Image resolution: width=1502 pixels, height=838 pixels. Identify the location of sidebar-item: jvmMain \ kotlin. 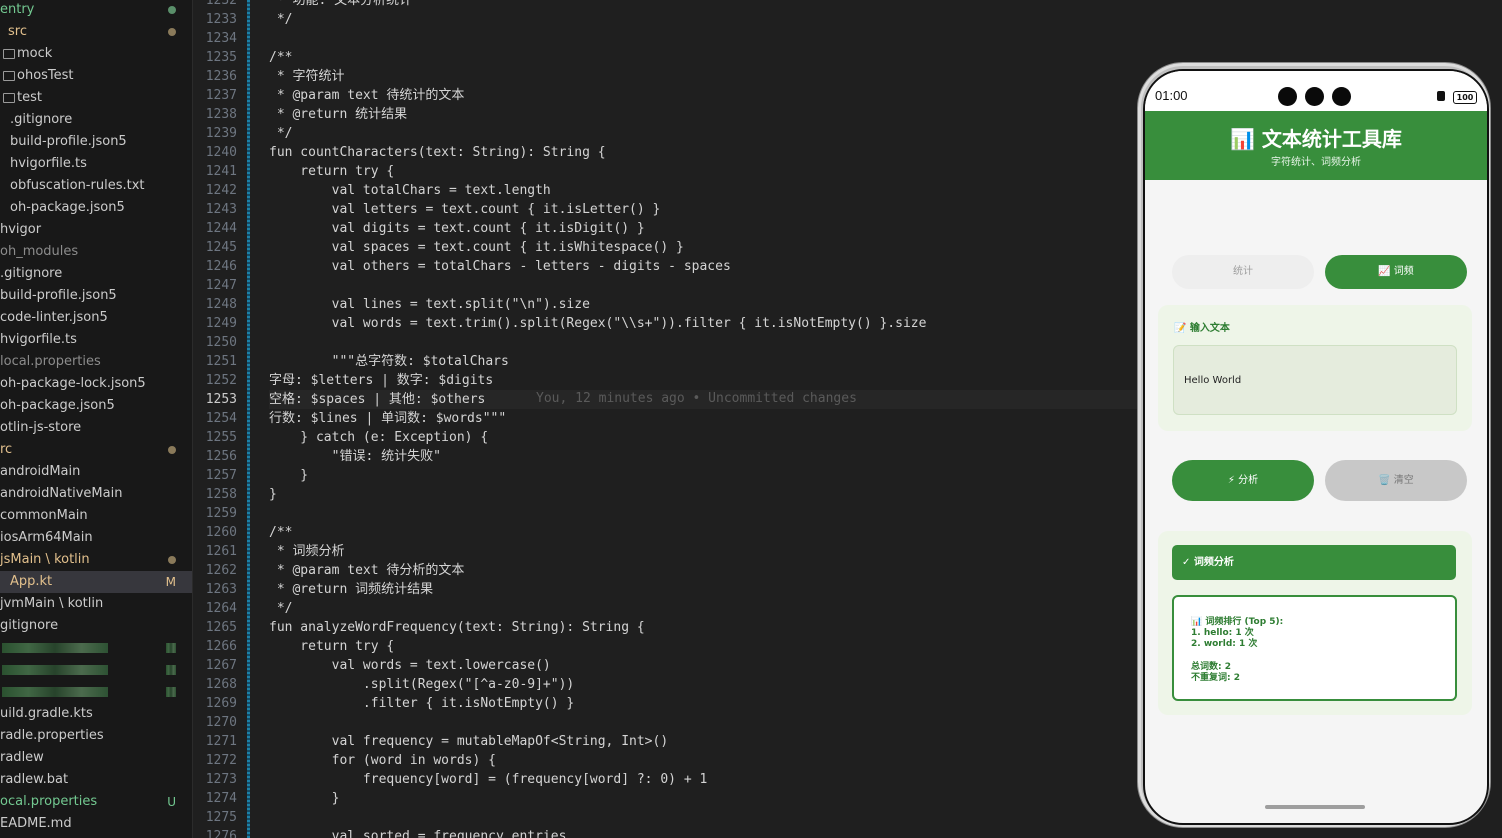
(96, 604).